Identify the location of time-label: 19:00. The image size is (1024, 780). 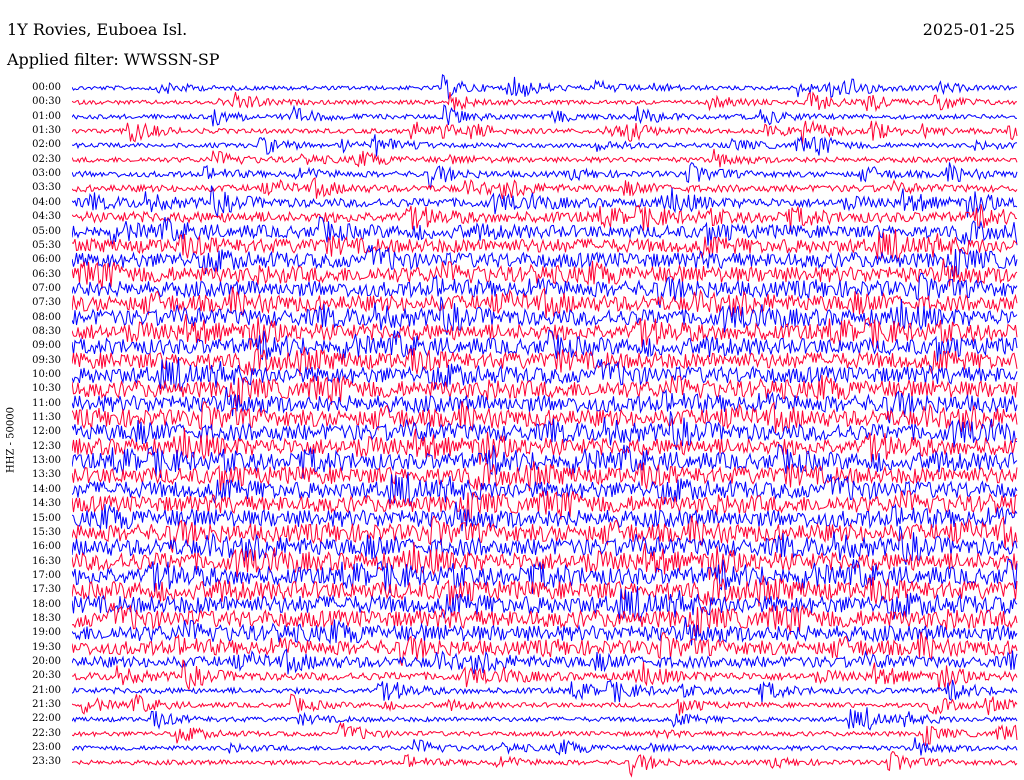
(46, 633).